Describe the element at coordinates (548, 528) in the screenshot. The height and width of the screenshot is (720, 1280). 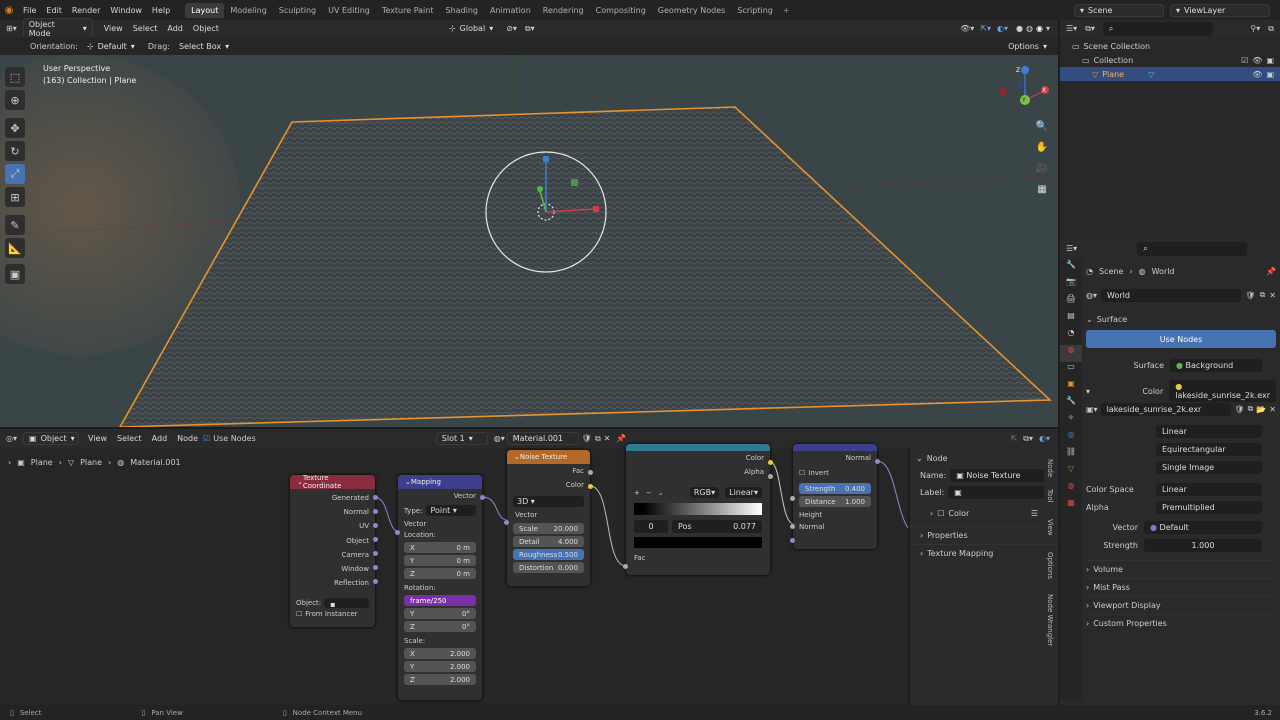
I see `noise-scale: Scale 20.000` at that location.